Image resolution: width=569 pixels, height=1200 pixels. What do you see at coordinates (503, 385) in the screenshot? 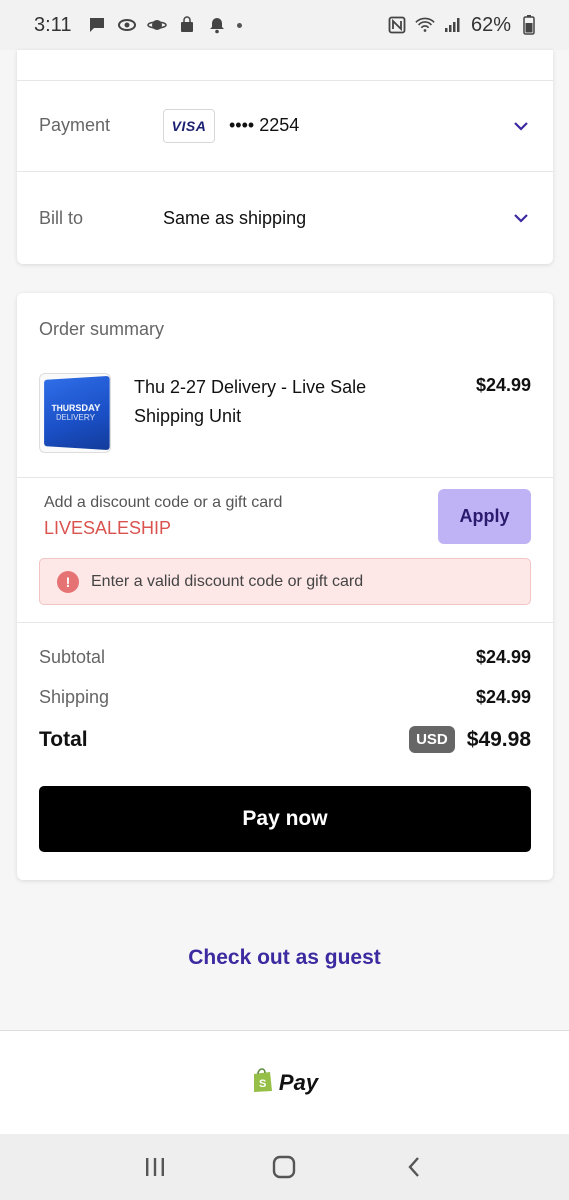
I see `product-price: $24.99` at bounding box center [503, 385].